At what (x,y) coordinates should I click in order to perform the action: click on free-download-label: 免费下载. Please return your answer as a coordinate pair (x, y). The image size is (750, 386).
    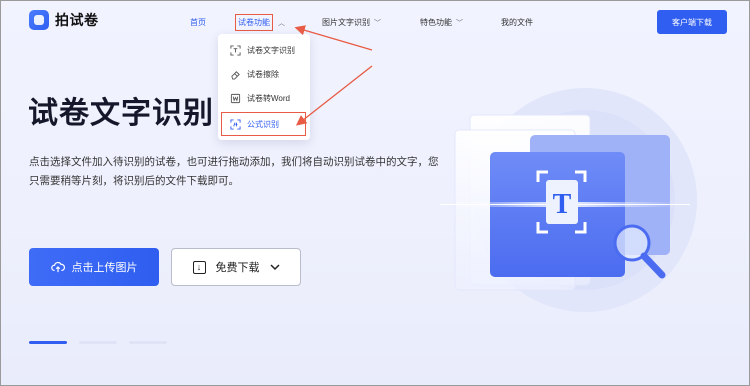
    Looking at the image, I should click on (237, 268).